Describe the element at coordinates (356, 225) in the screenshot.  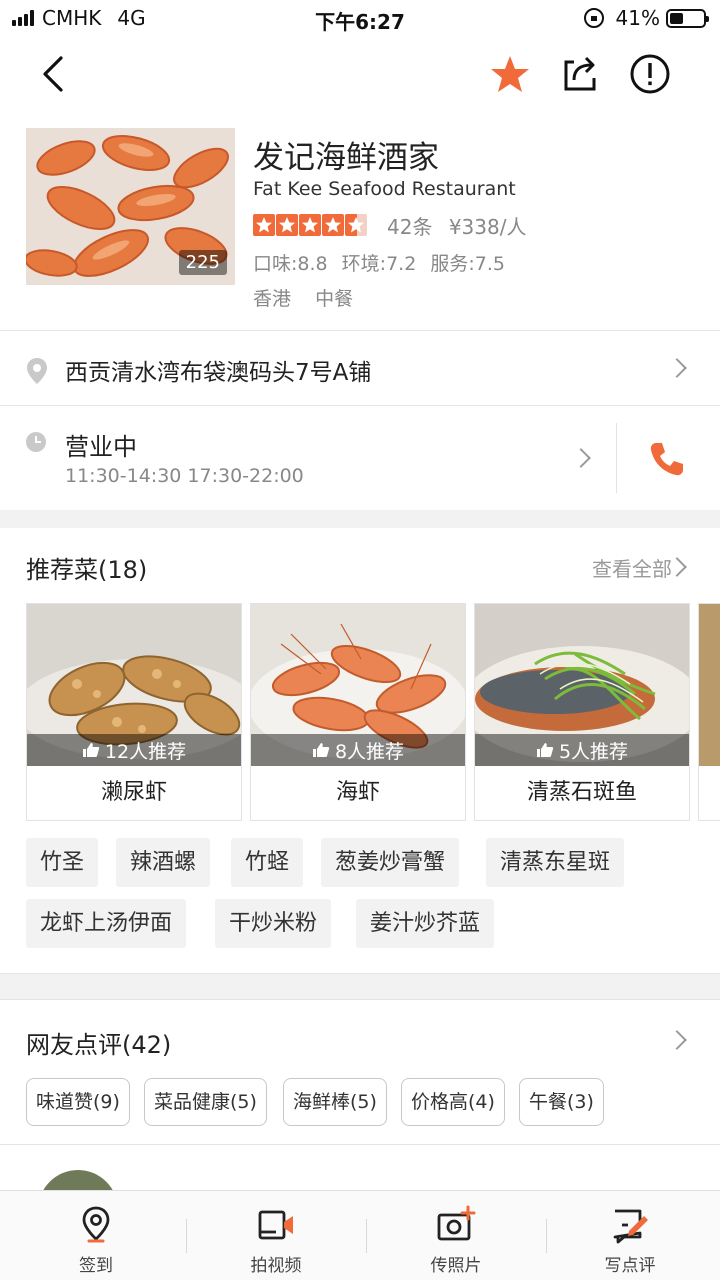
I see `rating-half-star-icon` at that location.